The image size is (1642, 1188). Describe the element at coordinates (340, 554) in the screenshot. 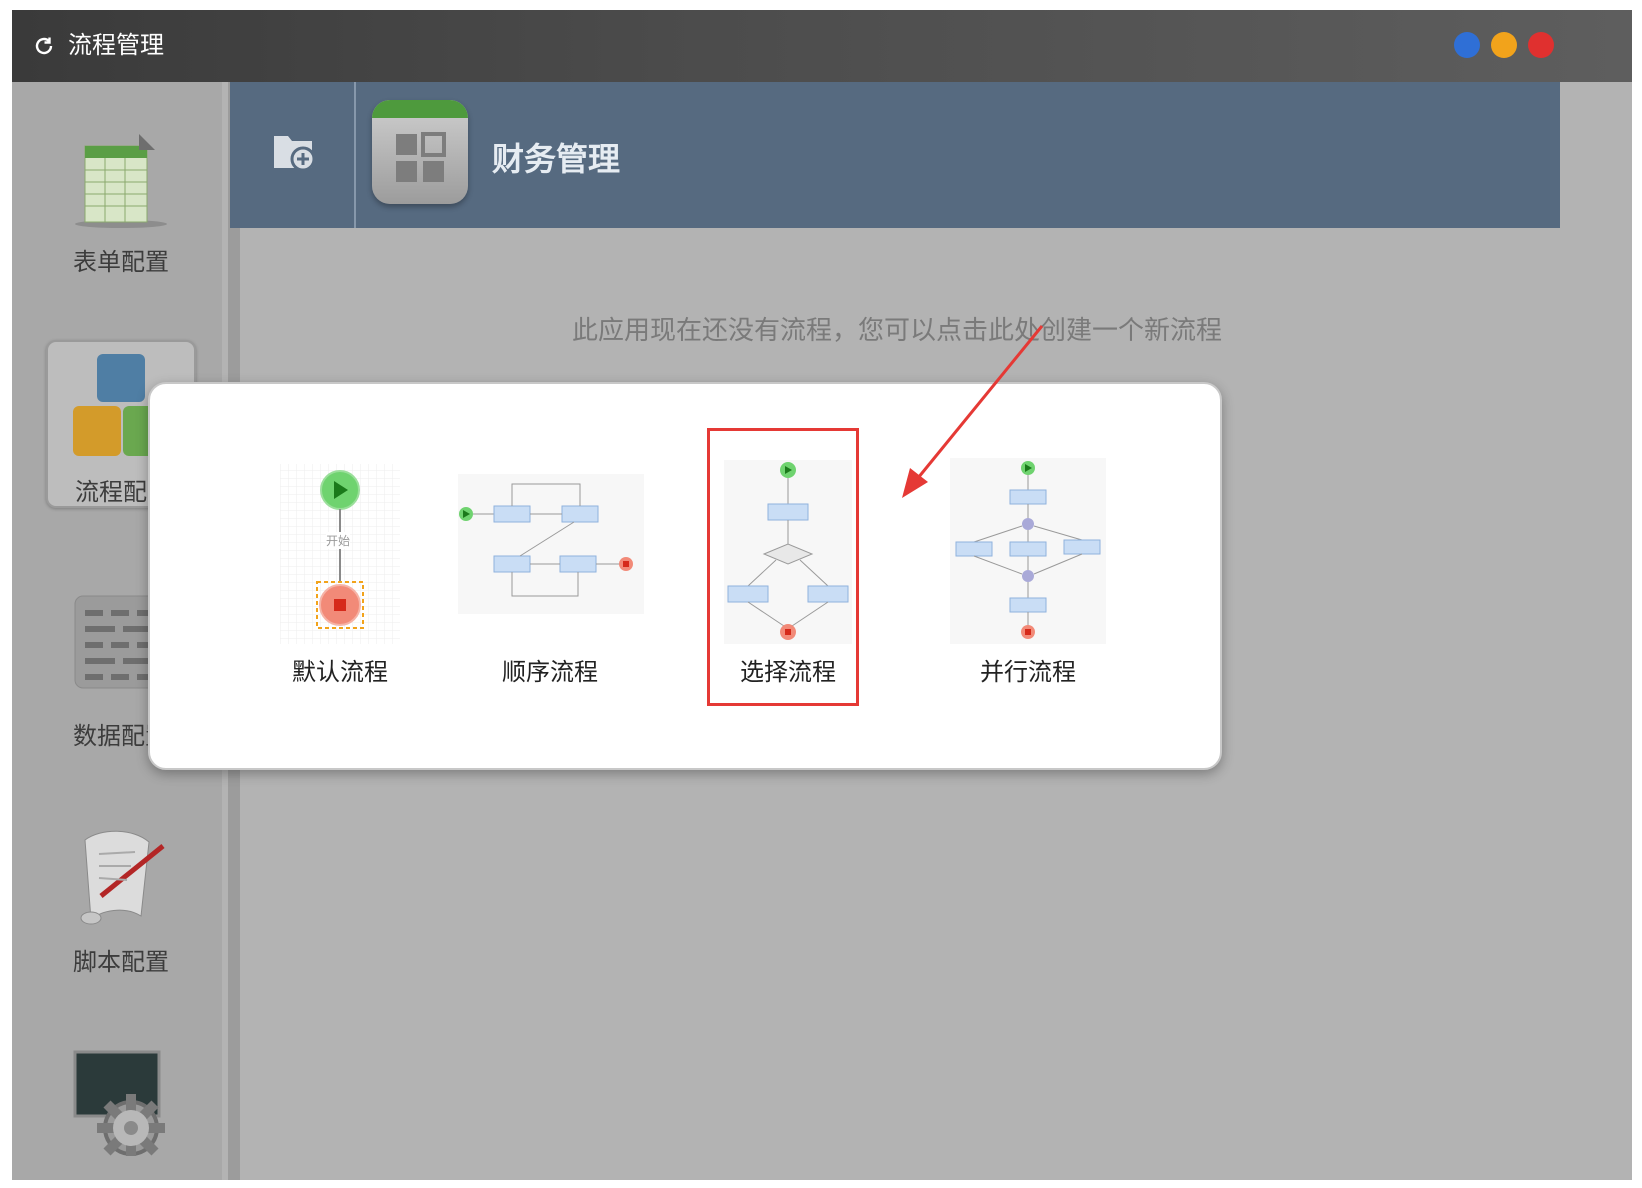

I see `default-flow-thumbnail` at that location.